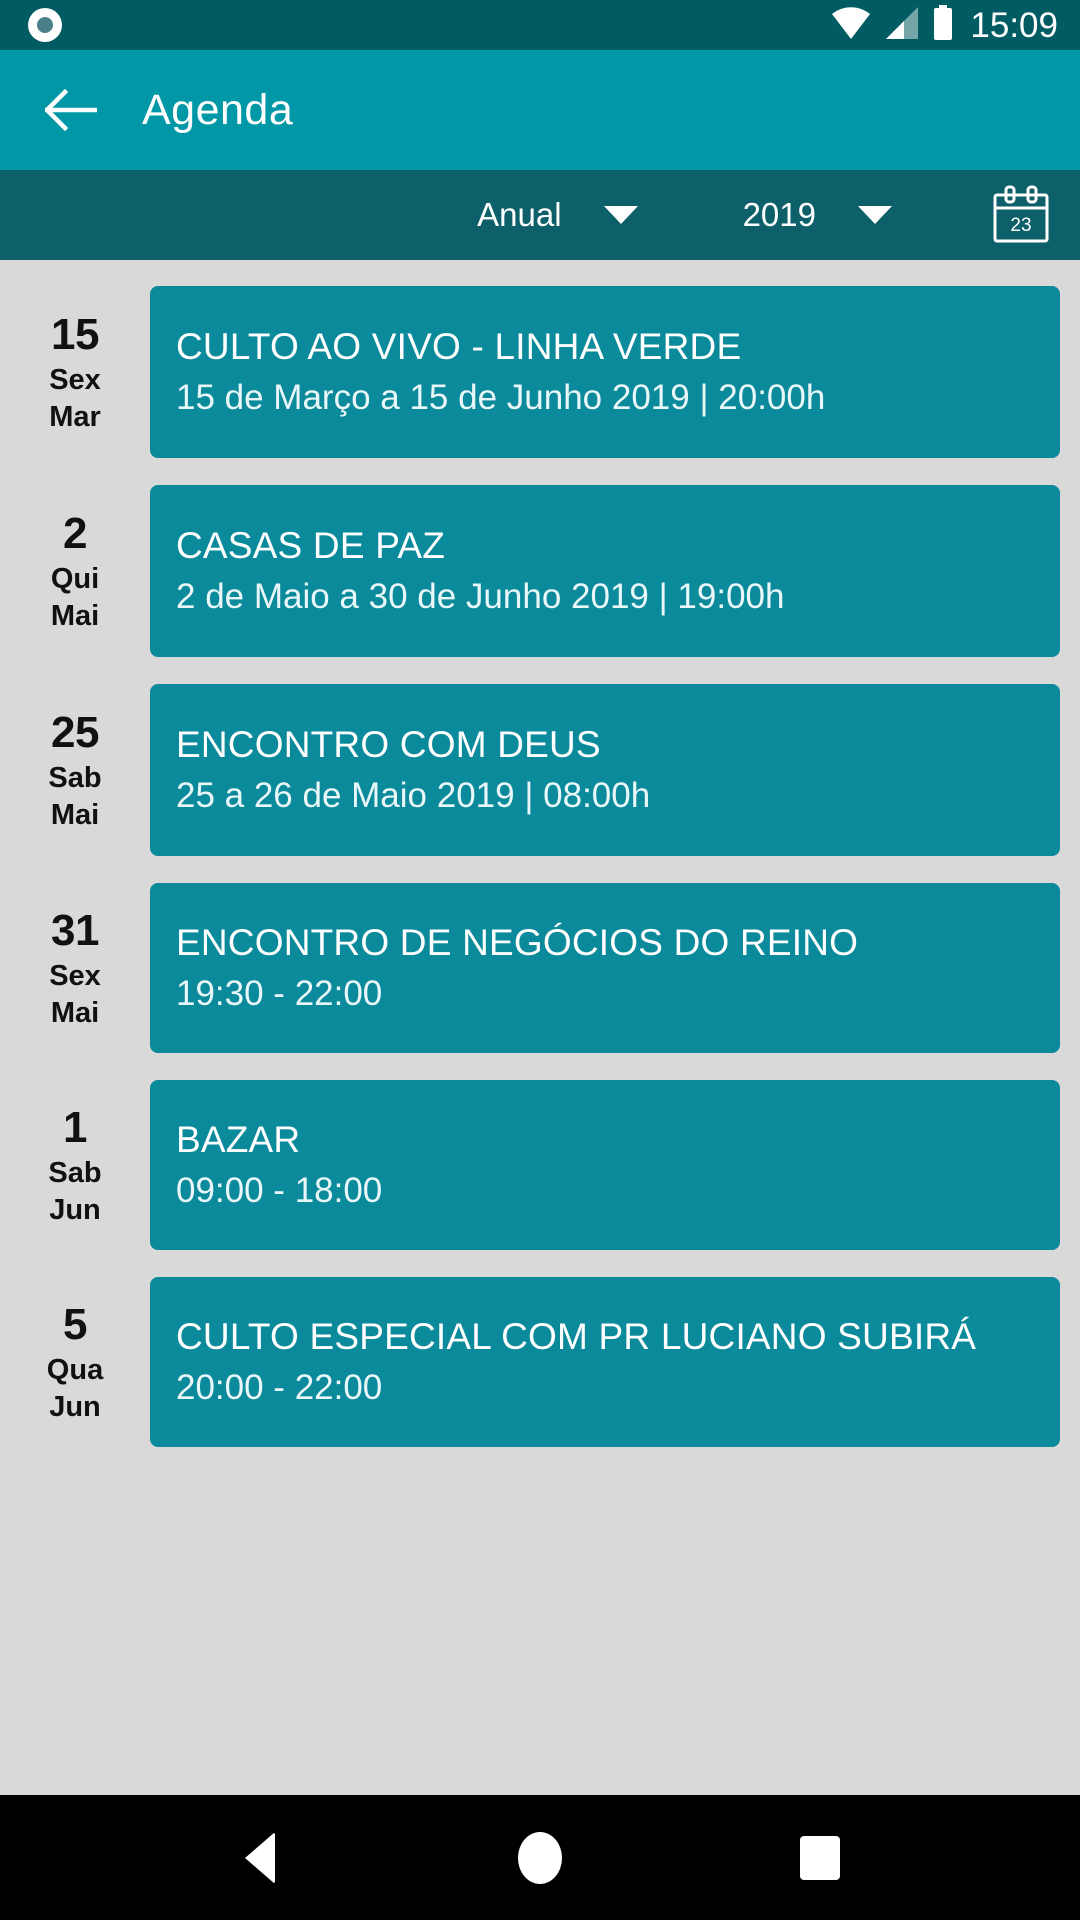 The width and height of the screenshot is (1080, 1920). Describe the element at coordinates (238, 1139) in the screenshot. I see `event-title: BAZAR` at that location.